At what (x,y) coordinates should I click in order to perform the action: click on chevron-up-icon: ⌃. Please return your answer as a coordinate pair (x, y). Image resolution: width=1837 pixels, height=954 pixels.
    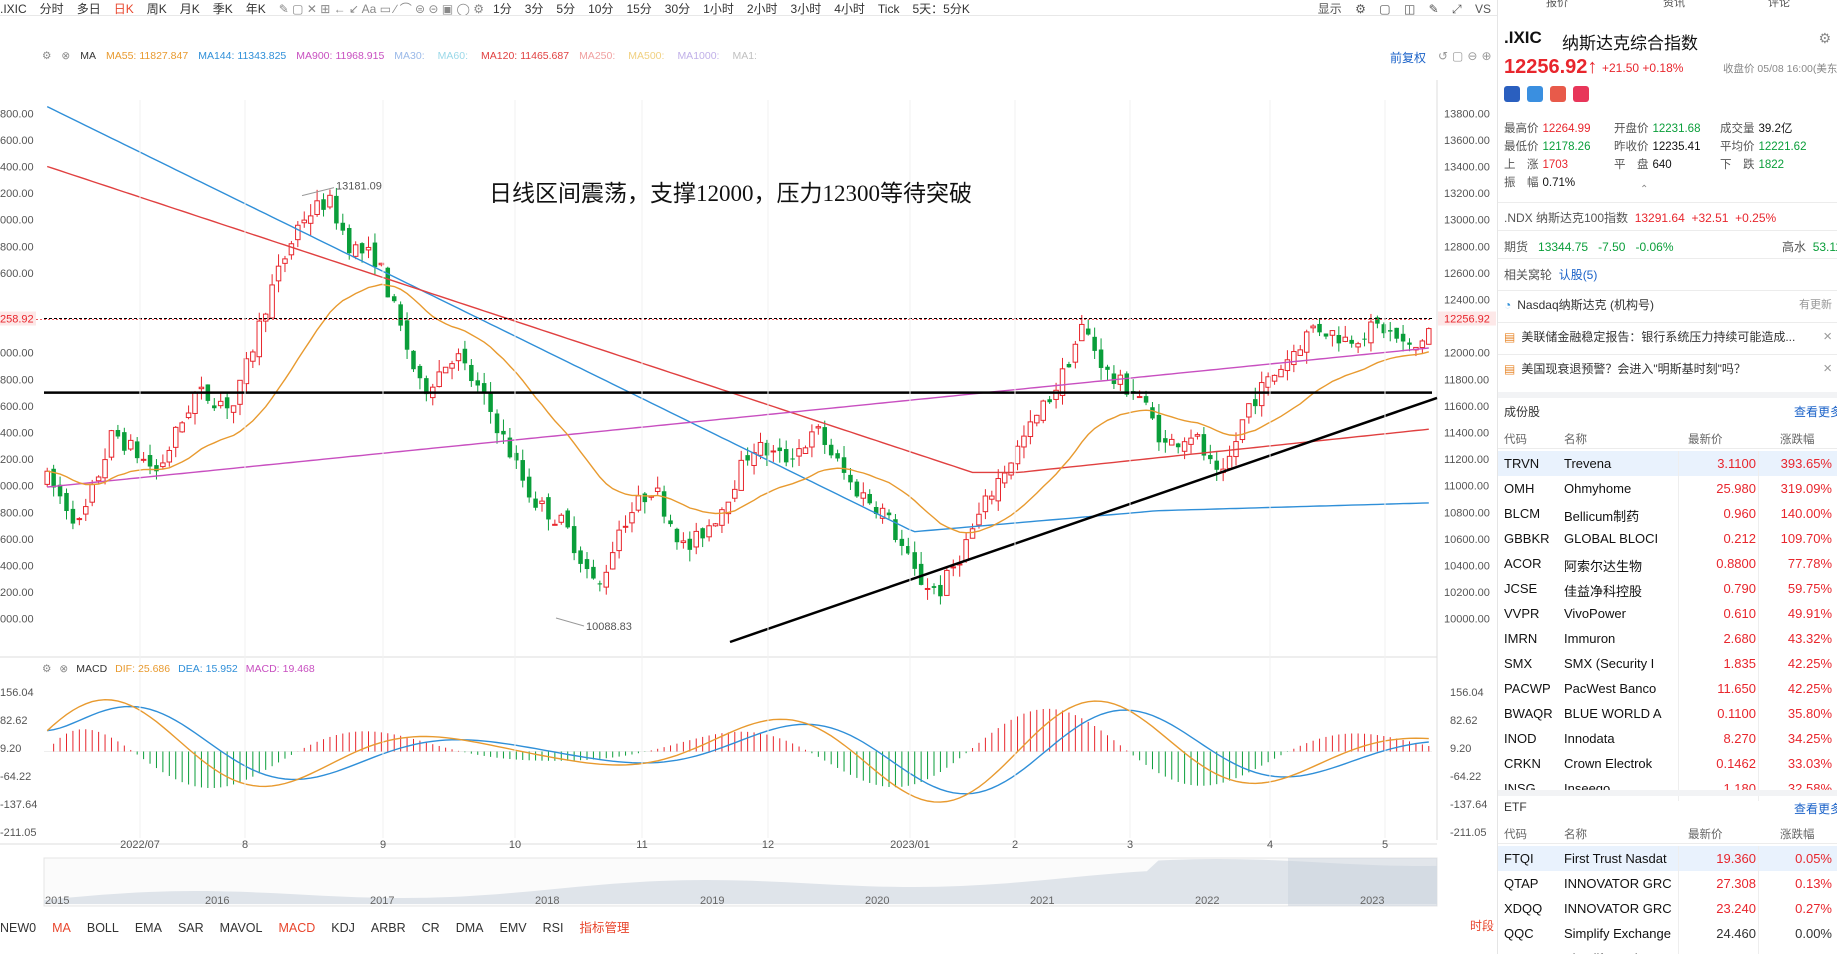
    Looking at the image, I should click on (1644, 189).